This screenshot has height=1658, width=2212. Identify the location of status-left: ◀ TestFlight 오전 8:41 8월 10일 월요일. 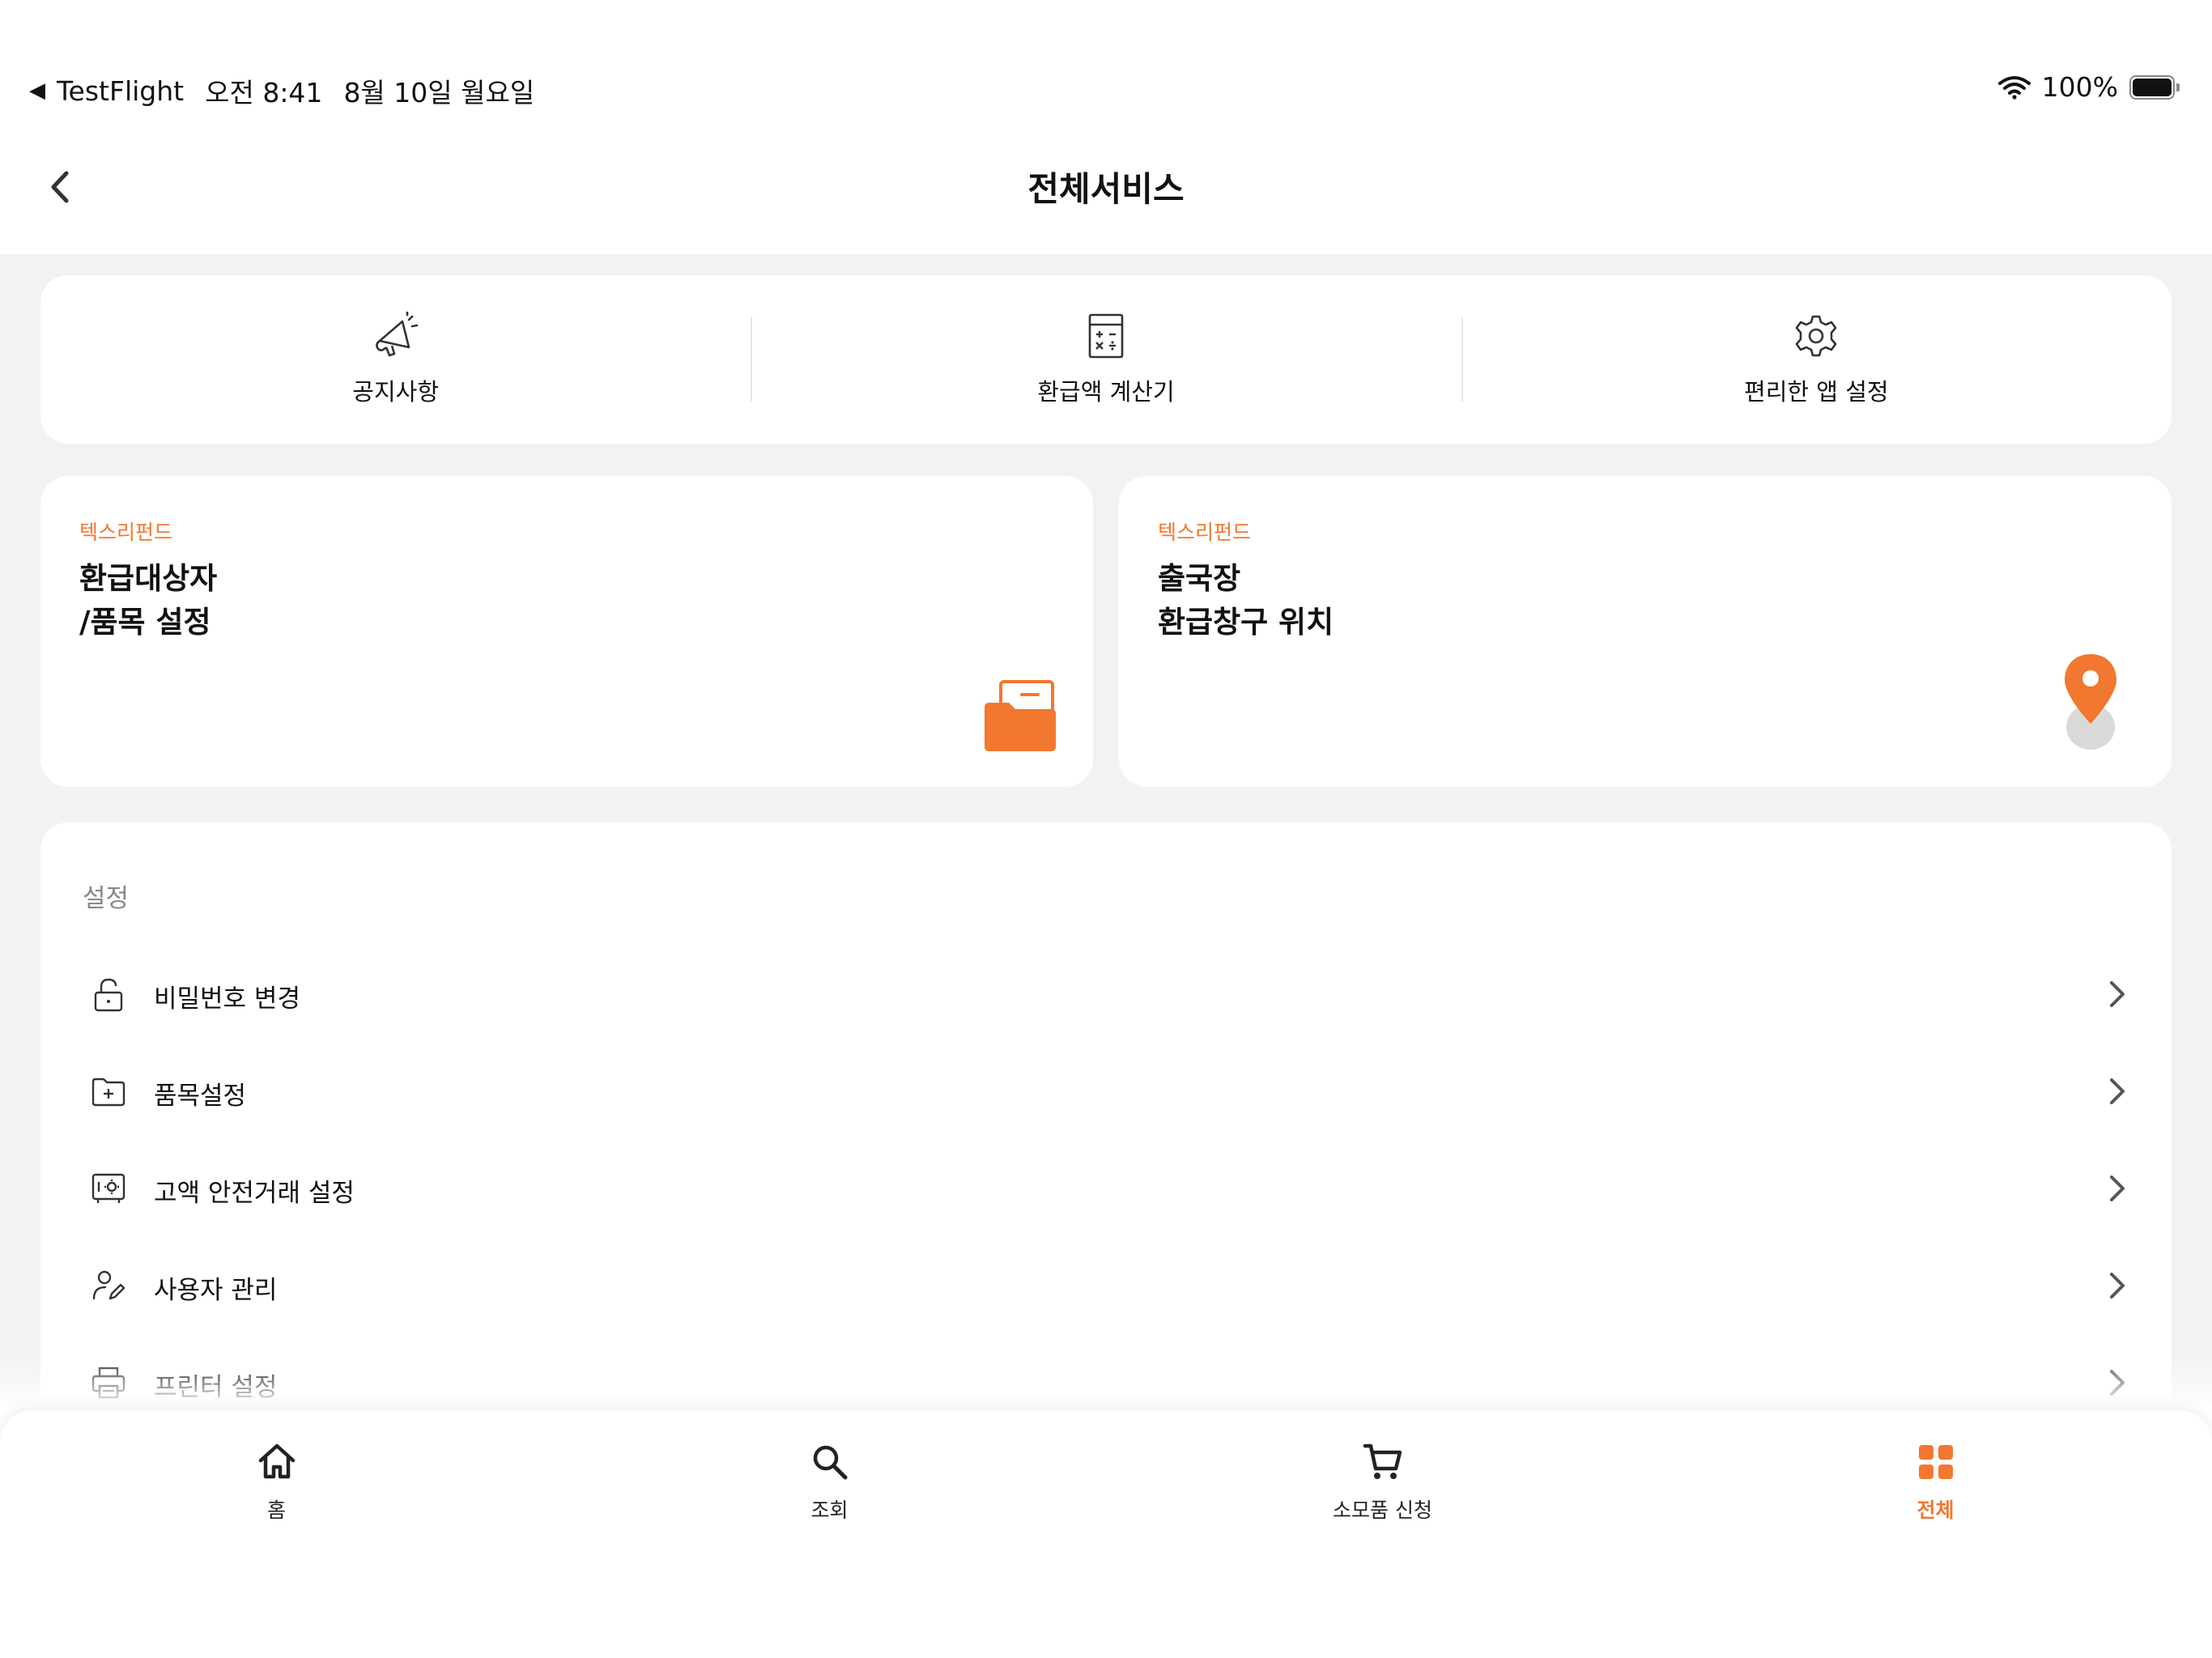
(282, 90).